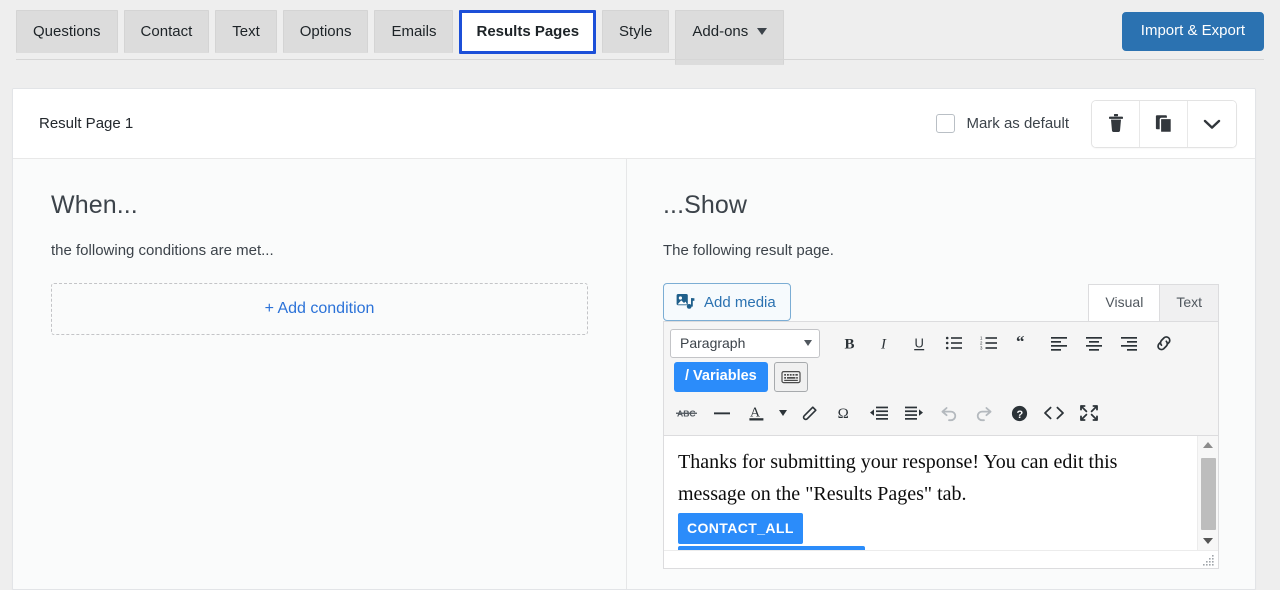 The height and width of the screenshot is (590, 1280). What do you see at coordinates (941, 302) in the screenshot?
I see `editor-toolbar-top: Add media Visual Text` at bounding box center [941, 302].